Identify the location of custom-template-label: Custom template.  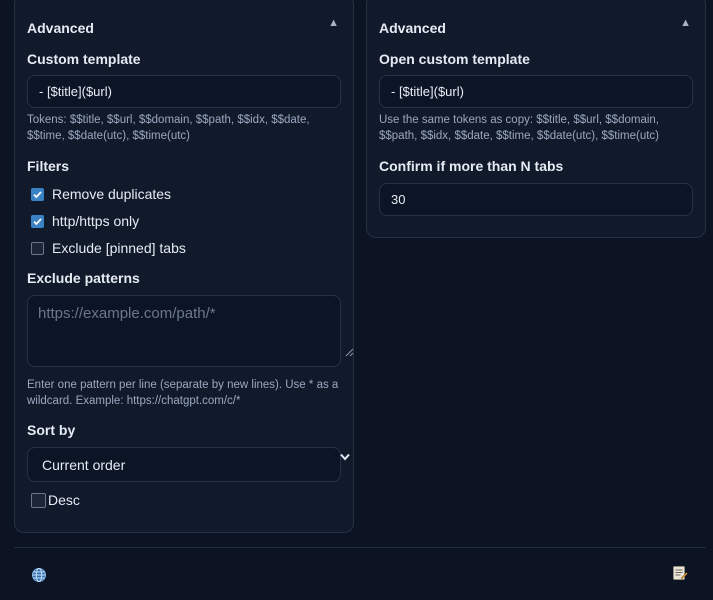
(84, 59).